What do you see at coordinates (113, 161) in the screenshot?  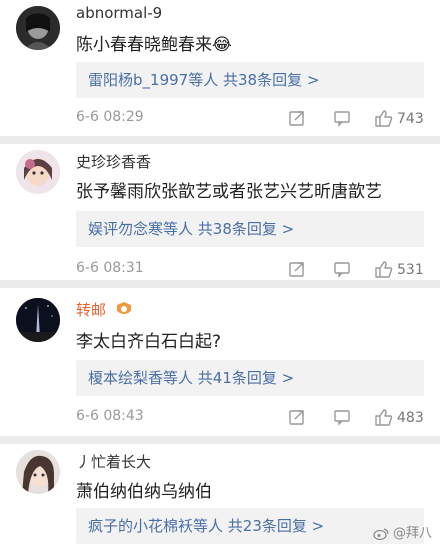 I see `username: 史珍珍香香` at bounding box center [113, 161].